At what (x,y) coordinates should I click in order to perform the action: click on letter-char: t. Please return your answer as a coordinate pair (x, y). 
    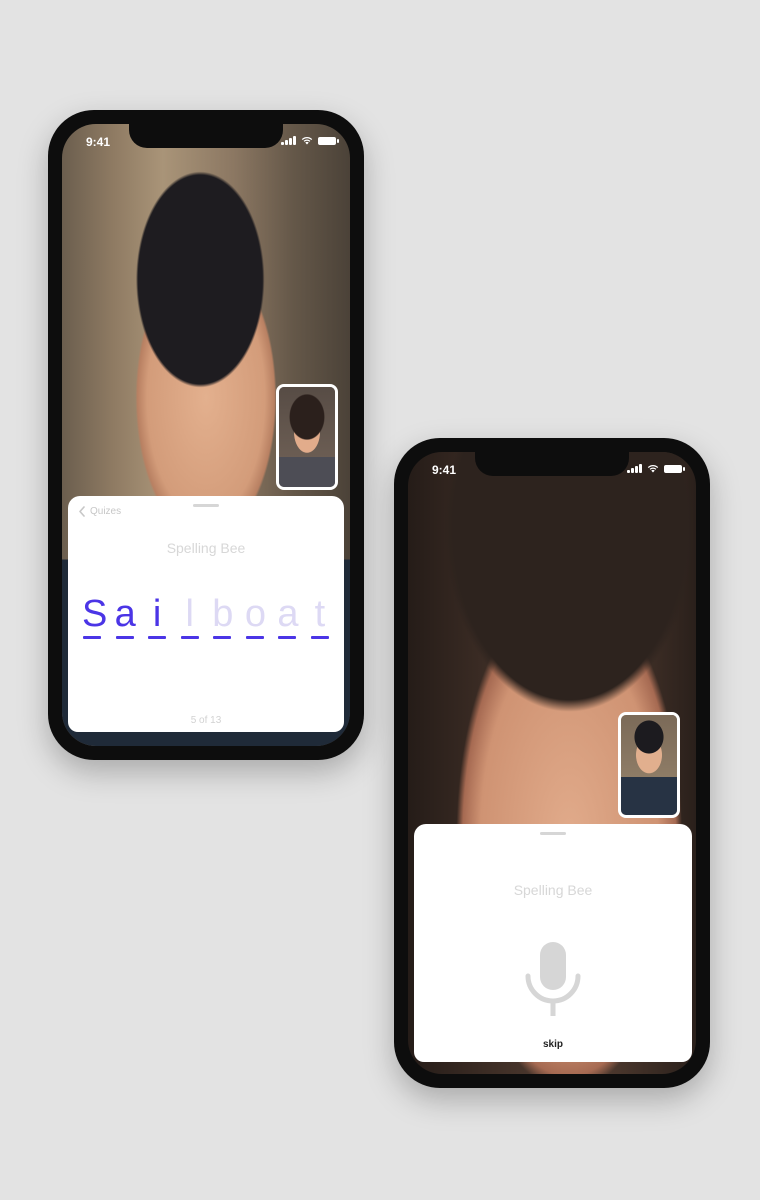
    Looking at the image, I should click on (320, 614).